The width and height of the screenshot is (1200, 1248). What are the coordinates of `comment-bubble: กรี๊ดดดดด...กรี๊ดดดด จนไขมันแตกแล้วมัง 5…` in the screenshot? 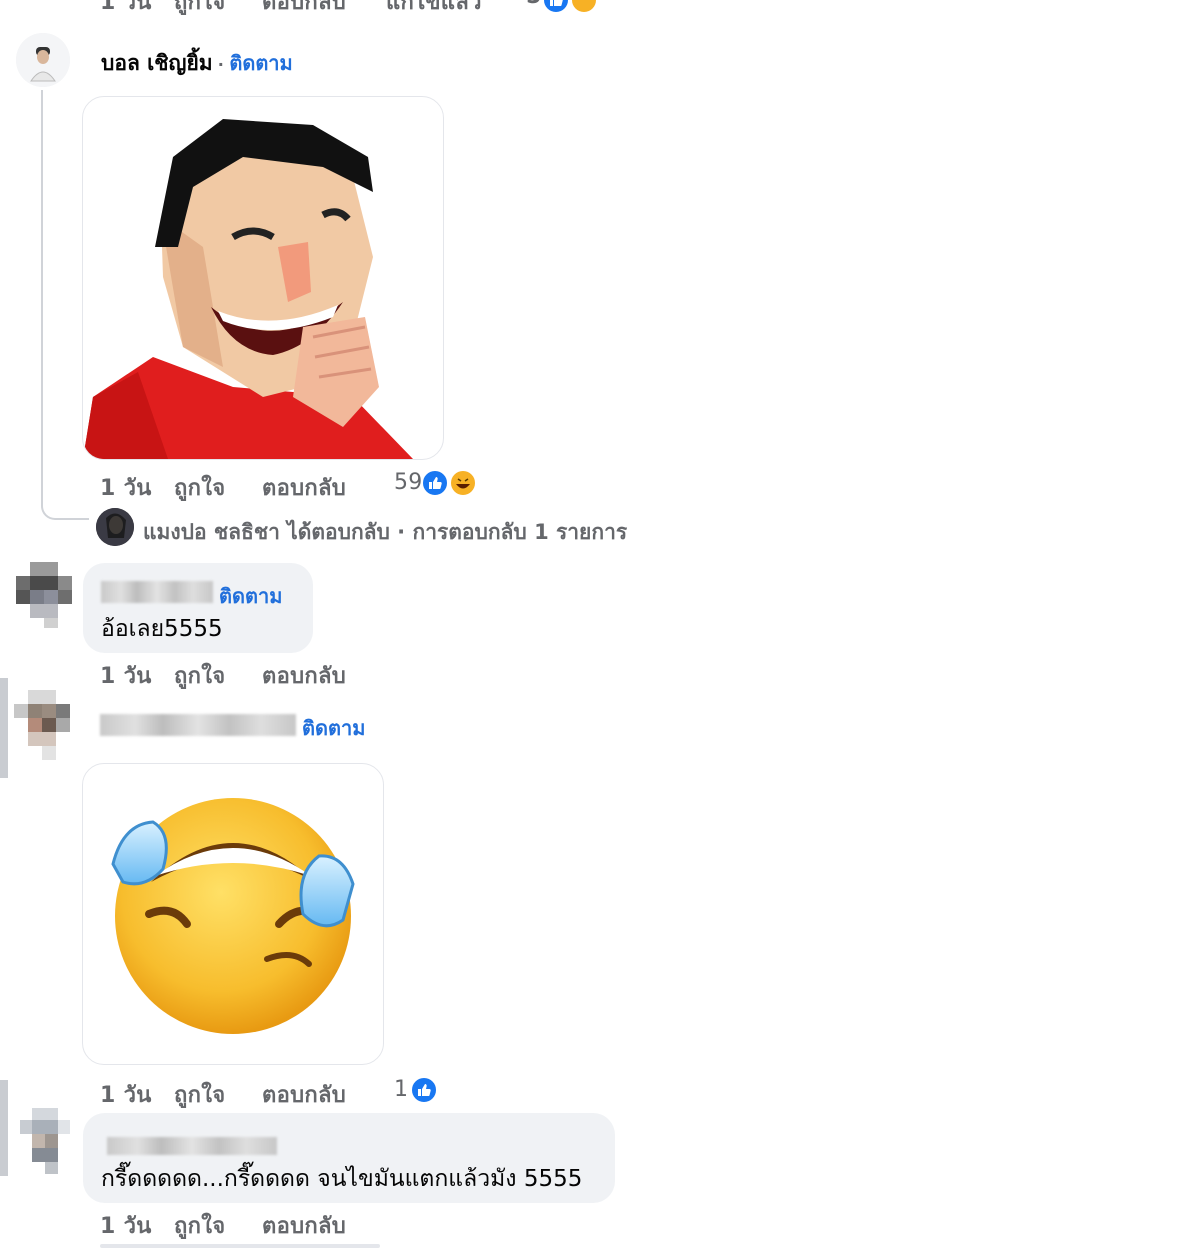 It's located at (349, 1158).